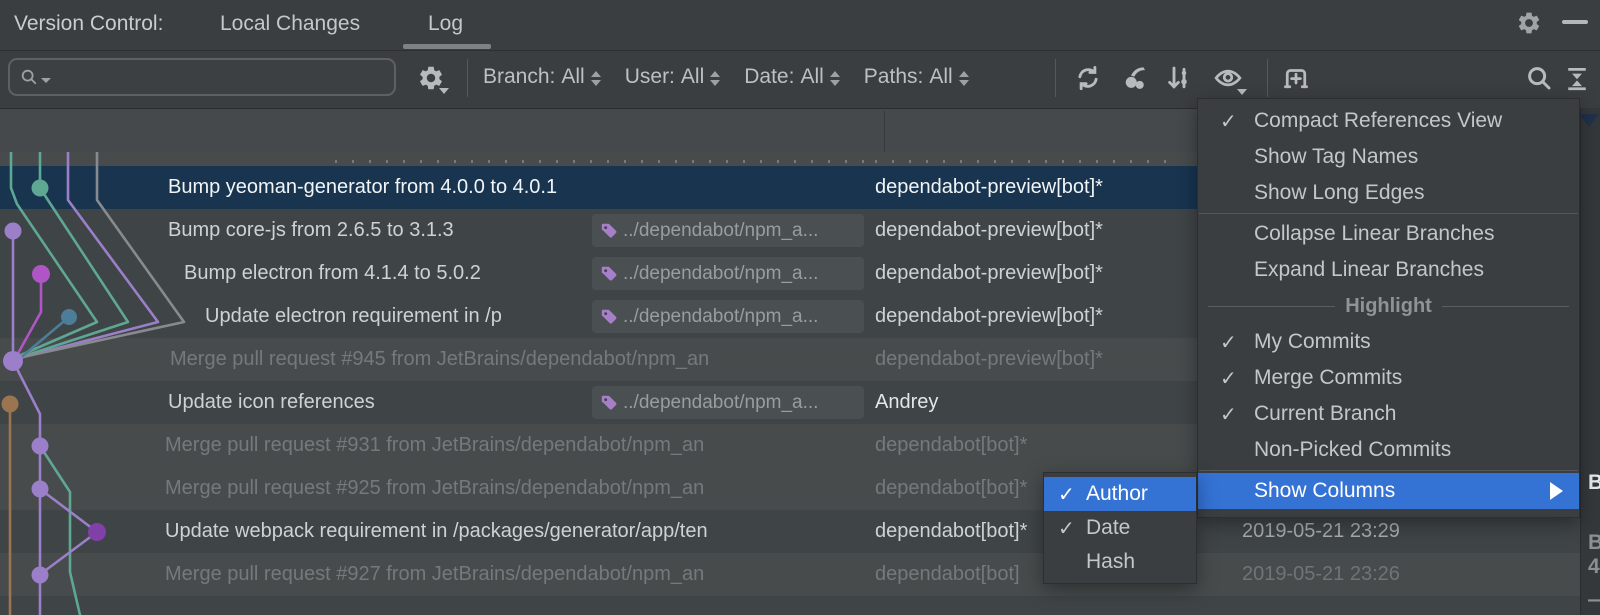 The height and width of the screenshot is (615, 1600). What do you see at coordinates (1388, 450) in the screenshot?
I see `menu-item-non-picked-commits: Non-Picked Commits` at bounding box center [1388, 450].